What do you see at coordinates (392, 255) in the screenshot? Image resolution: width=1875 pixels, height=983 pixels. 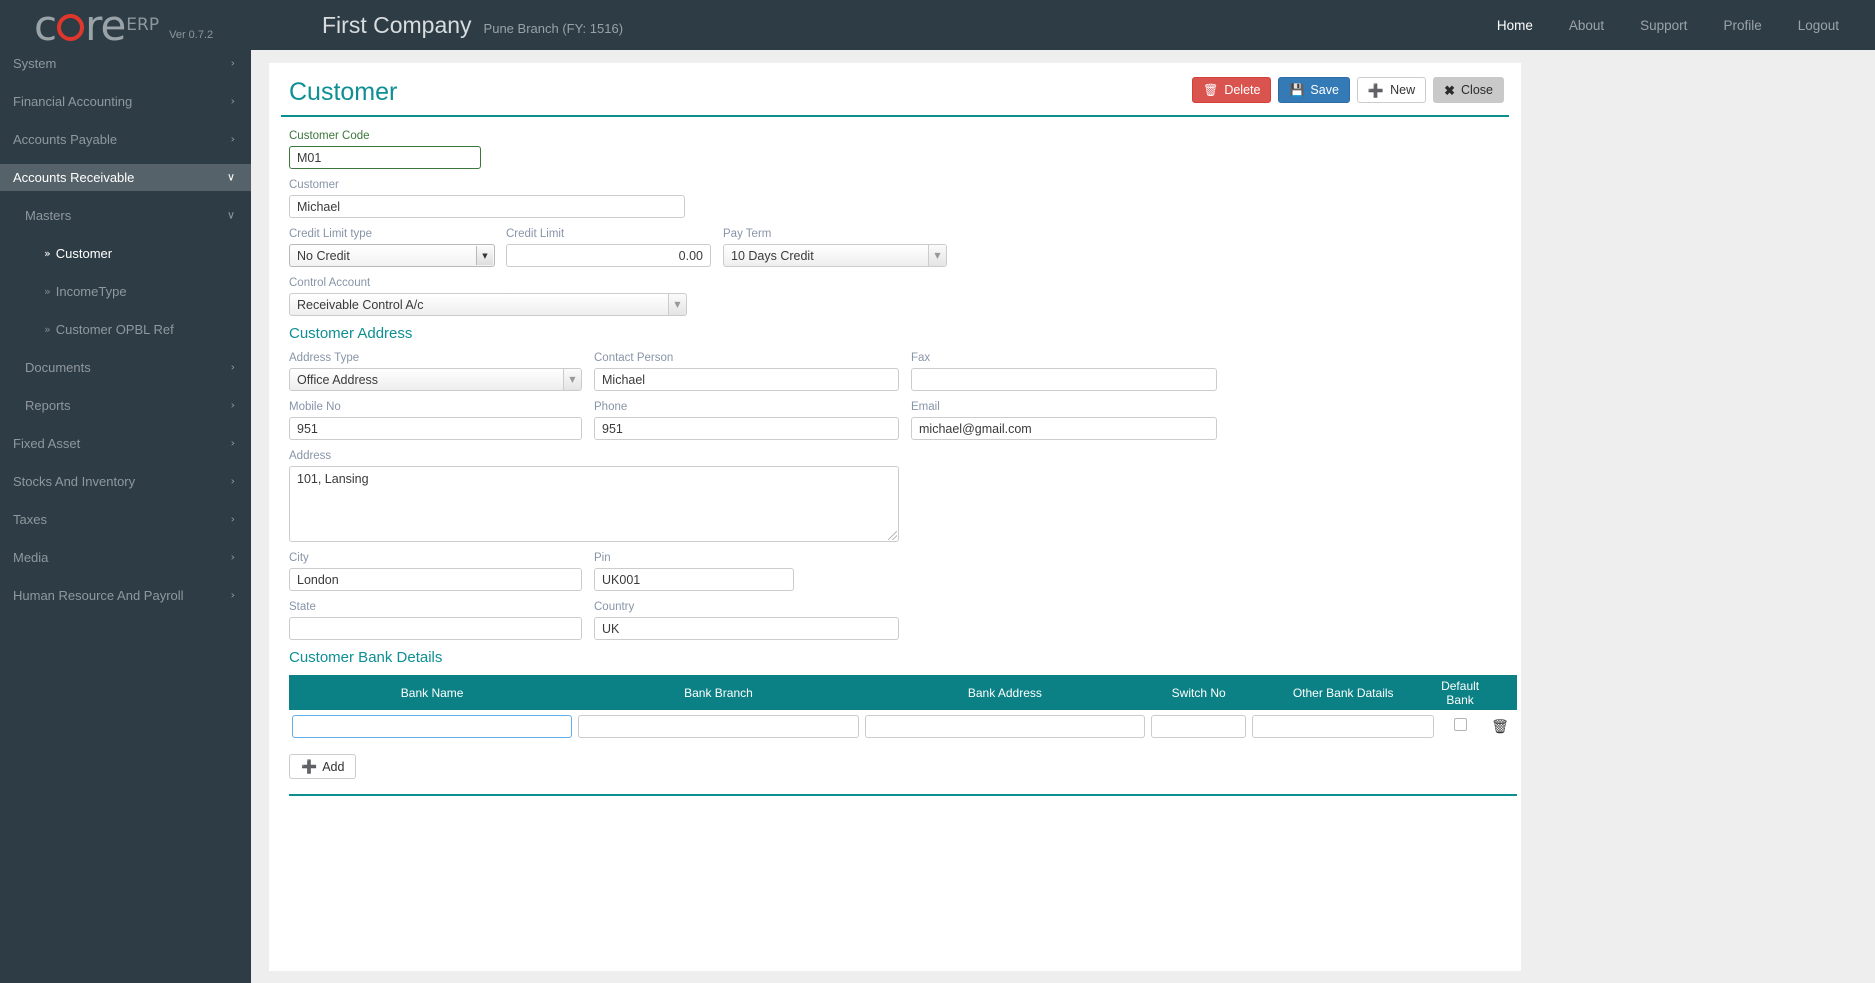 I see `credit-limit-type-select: No Credit ▼` at bounding box center [392, 255].